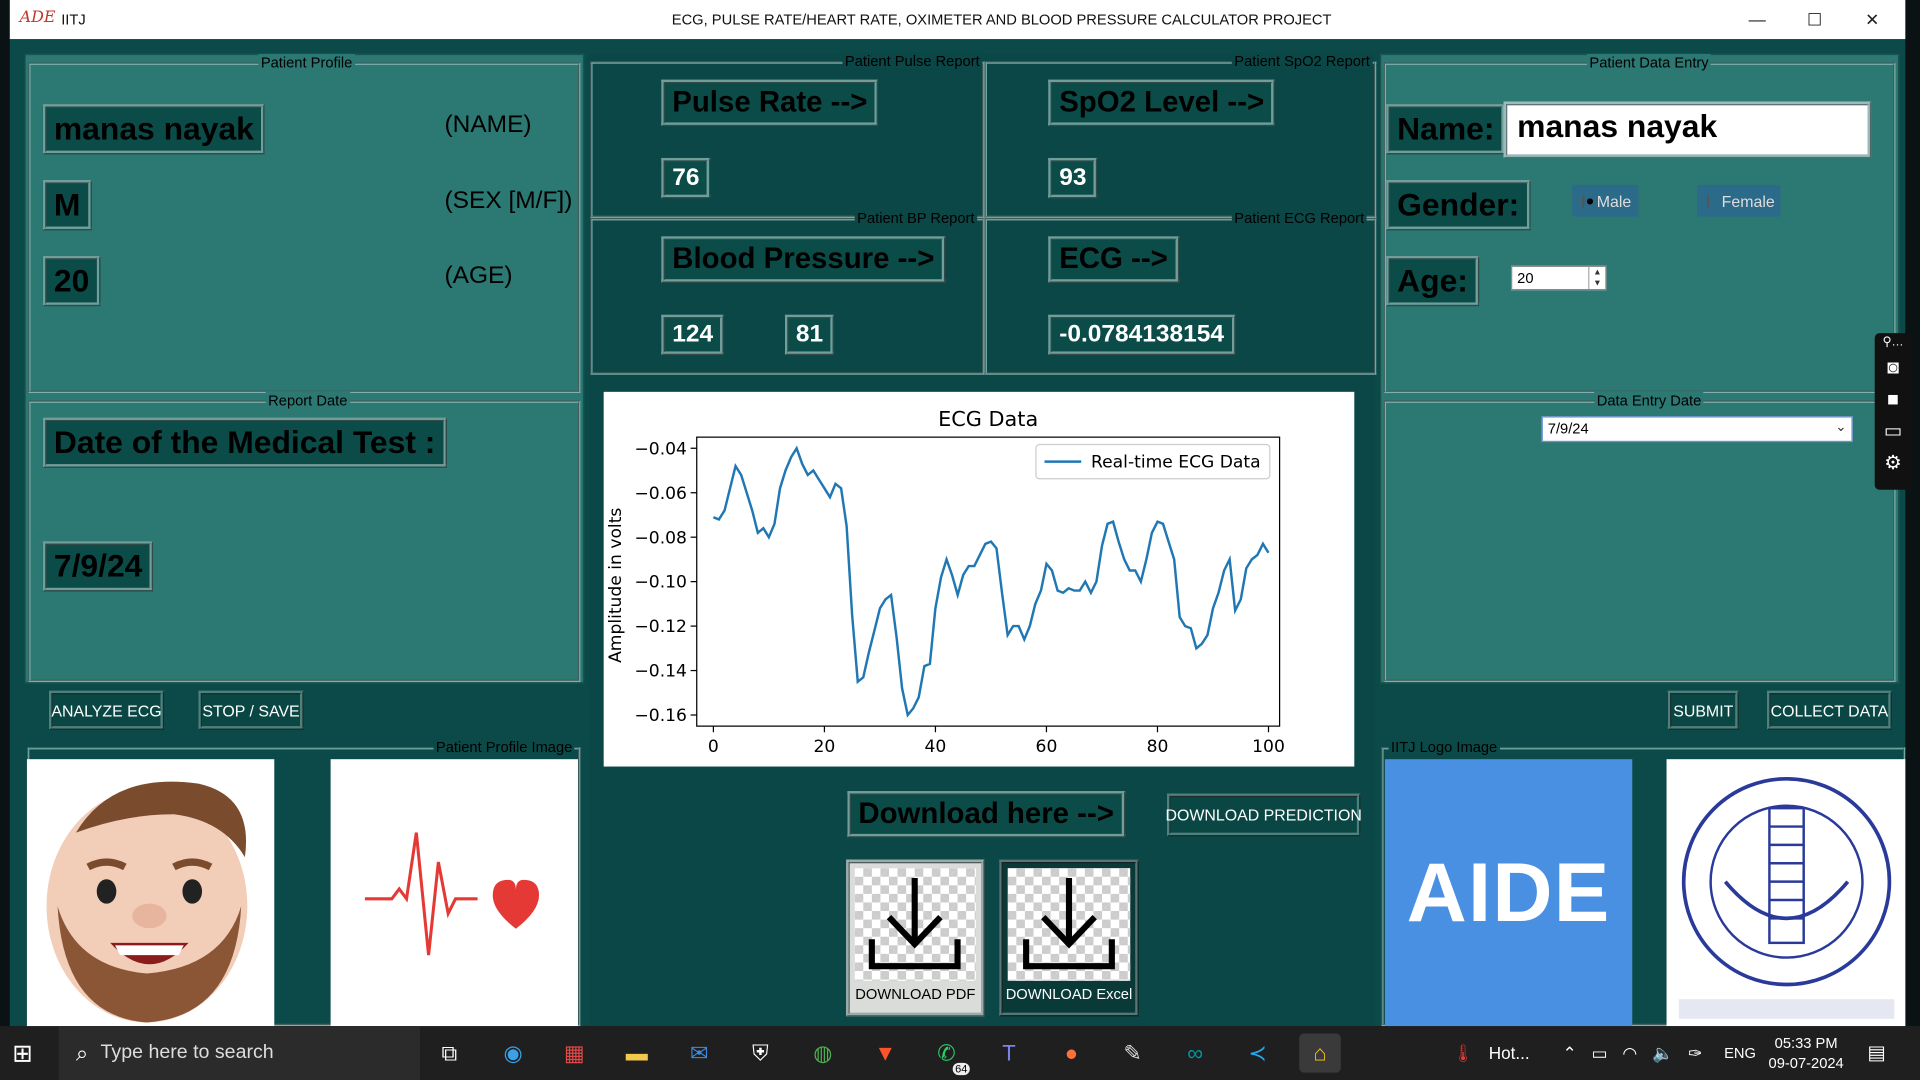 This screenshot has width=1920, height=1080. What do you see at coordinates (991, 581) in the screenshot?
I see `series-line` at bounding box center [991, 581].